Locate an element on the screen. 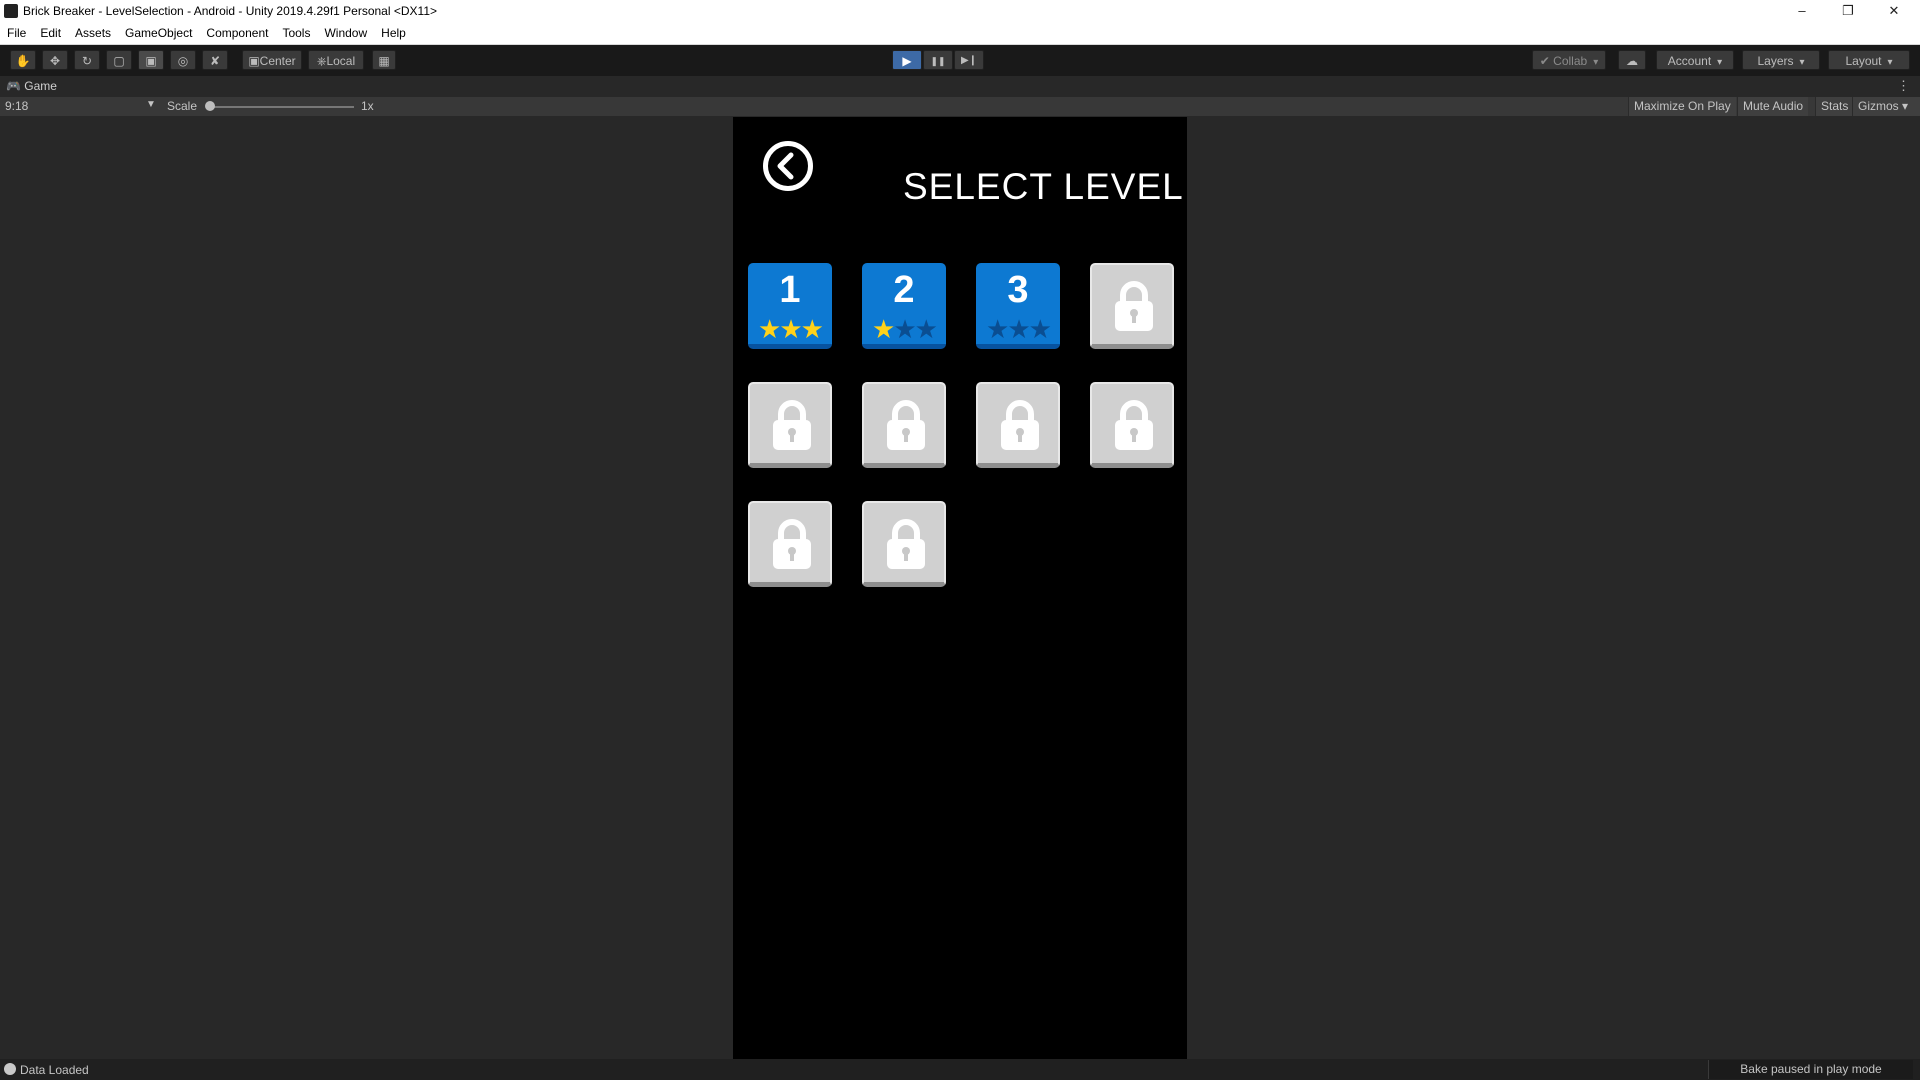  scale-value: 1x is located at coordinates (367, 106).